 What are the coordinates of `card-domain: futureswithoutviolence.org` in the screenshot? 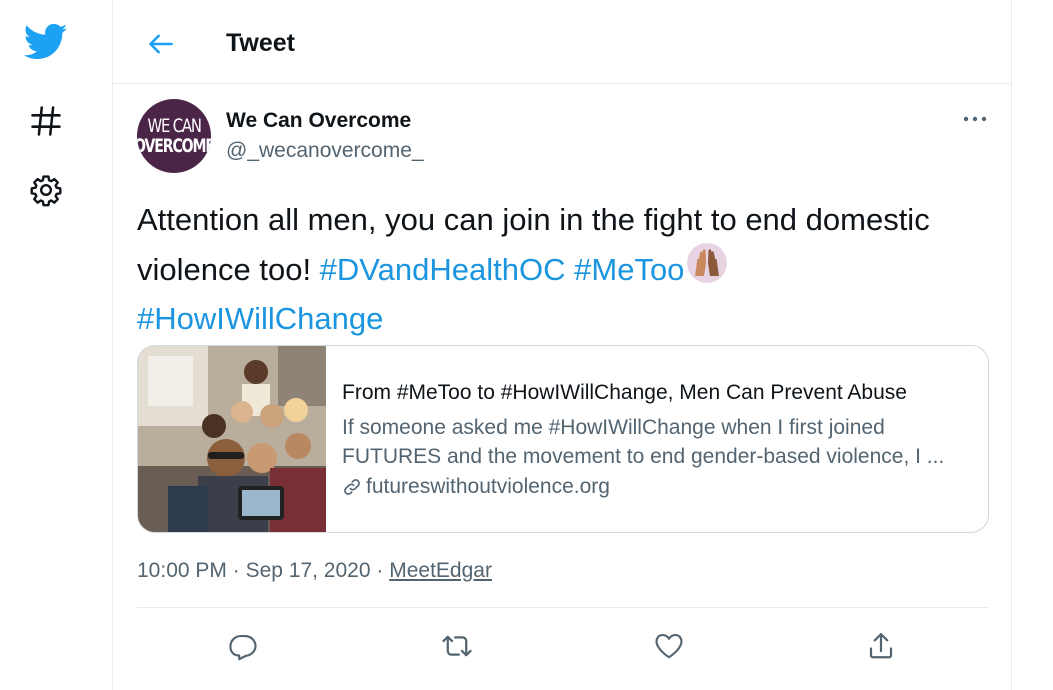 It's located at (476, 487).